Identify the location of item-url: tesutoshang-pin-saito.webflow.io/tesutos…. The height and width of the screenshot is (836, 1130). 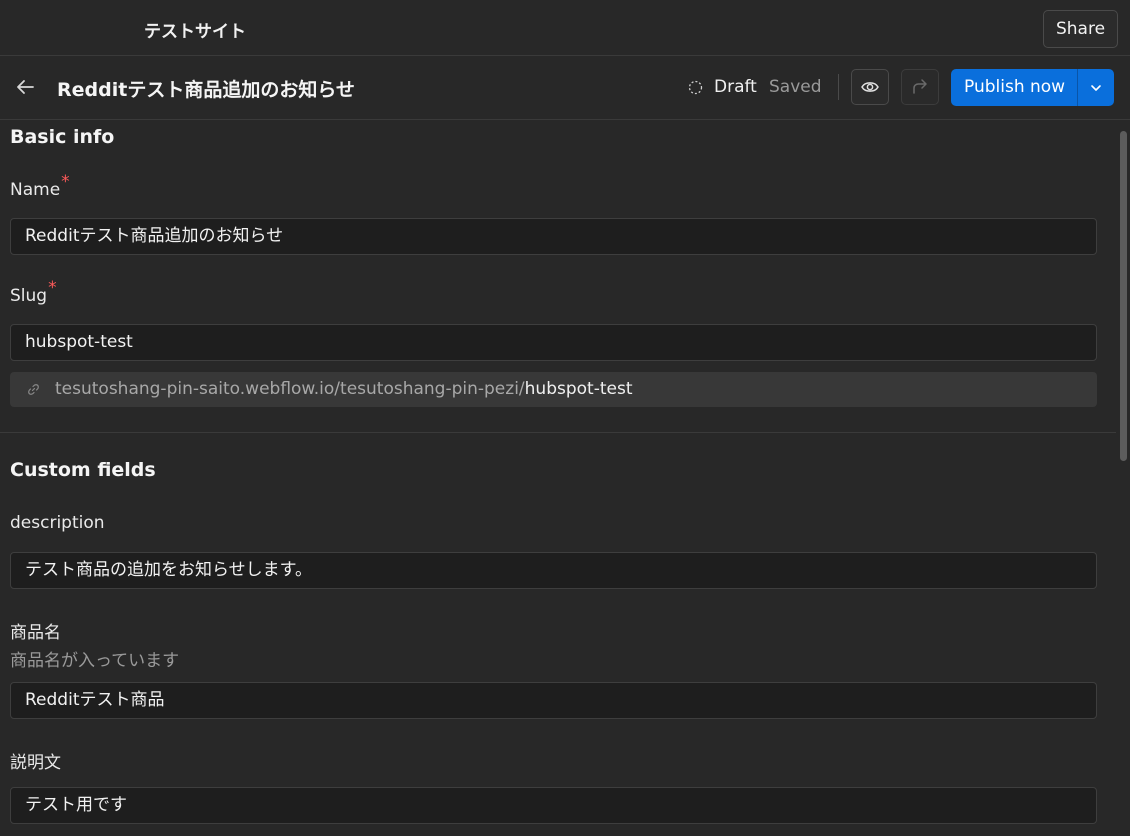
(553, 389).